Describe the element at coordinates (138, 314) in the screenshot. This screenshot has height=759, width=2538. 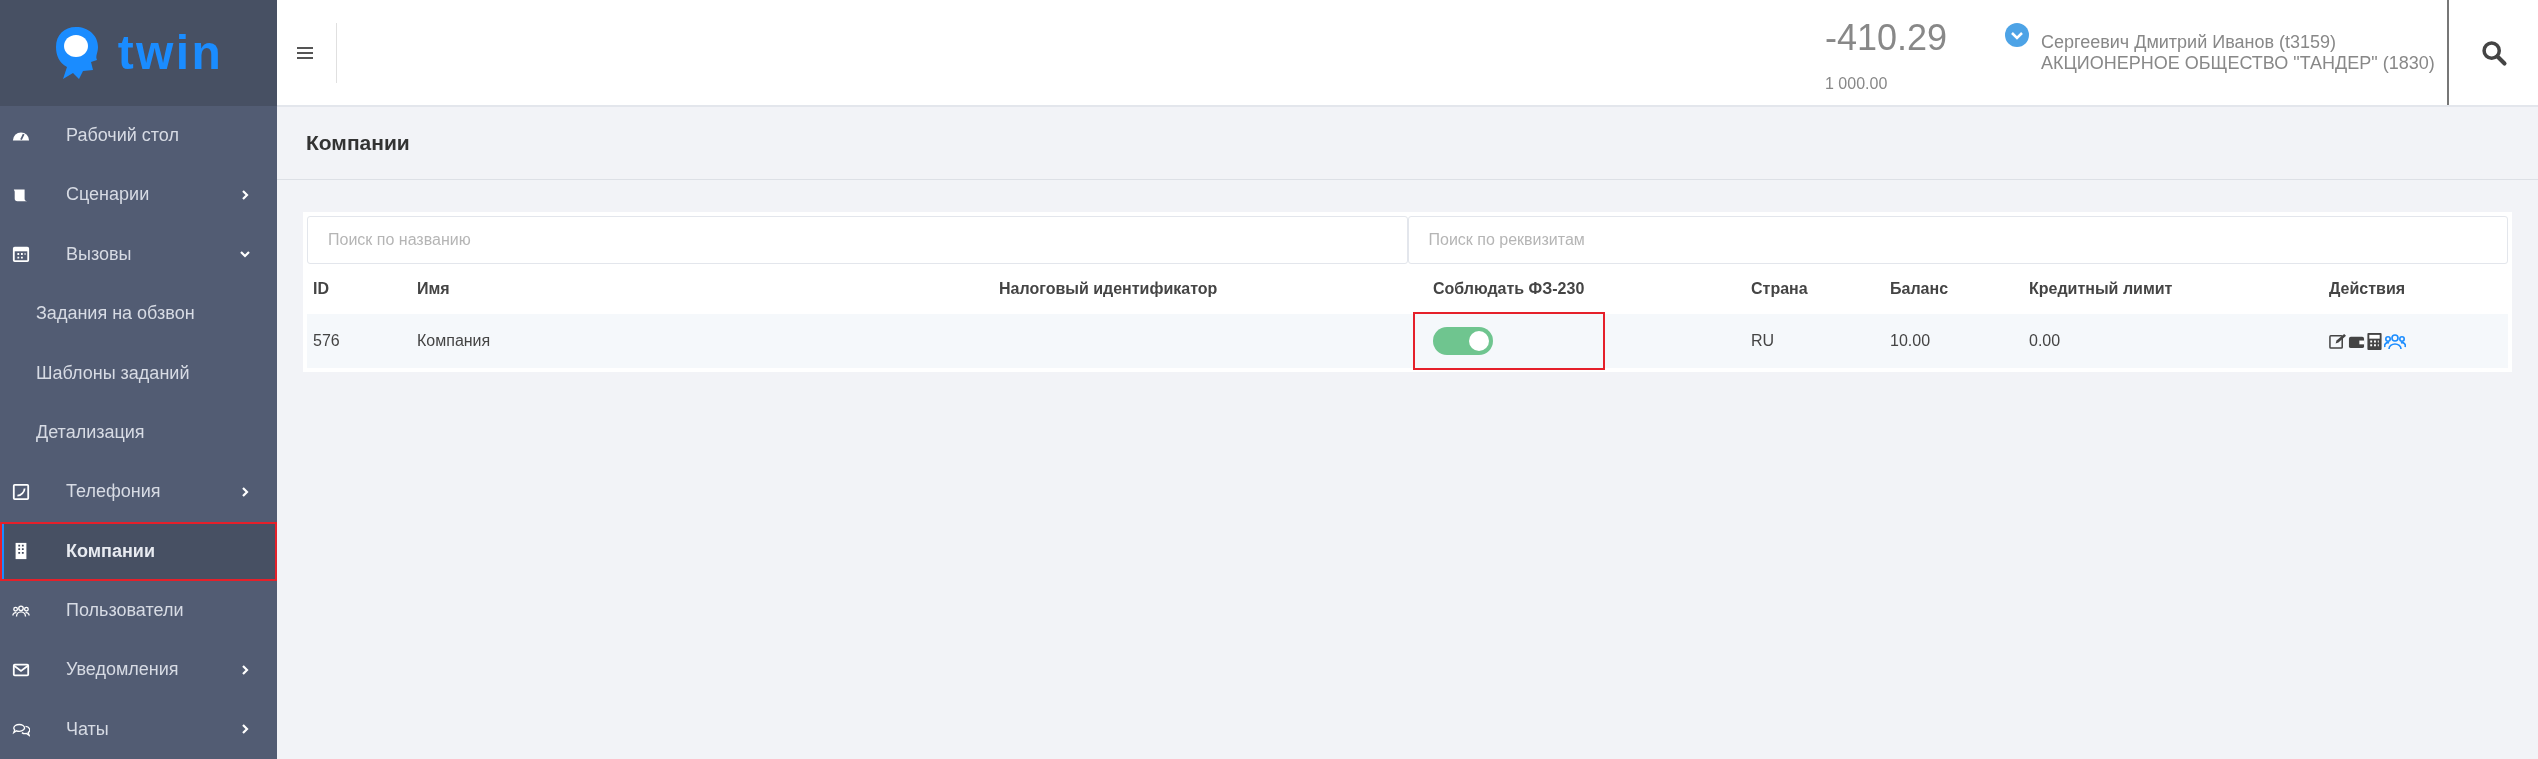
I see `sidebar-item: Задания на обзвон` at that location.